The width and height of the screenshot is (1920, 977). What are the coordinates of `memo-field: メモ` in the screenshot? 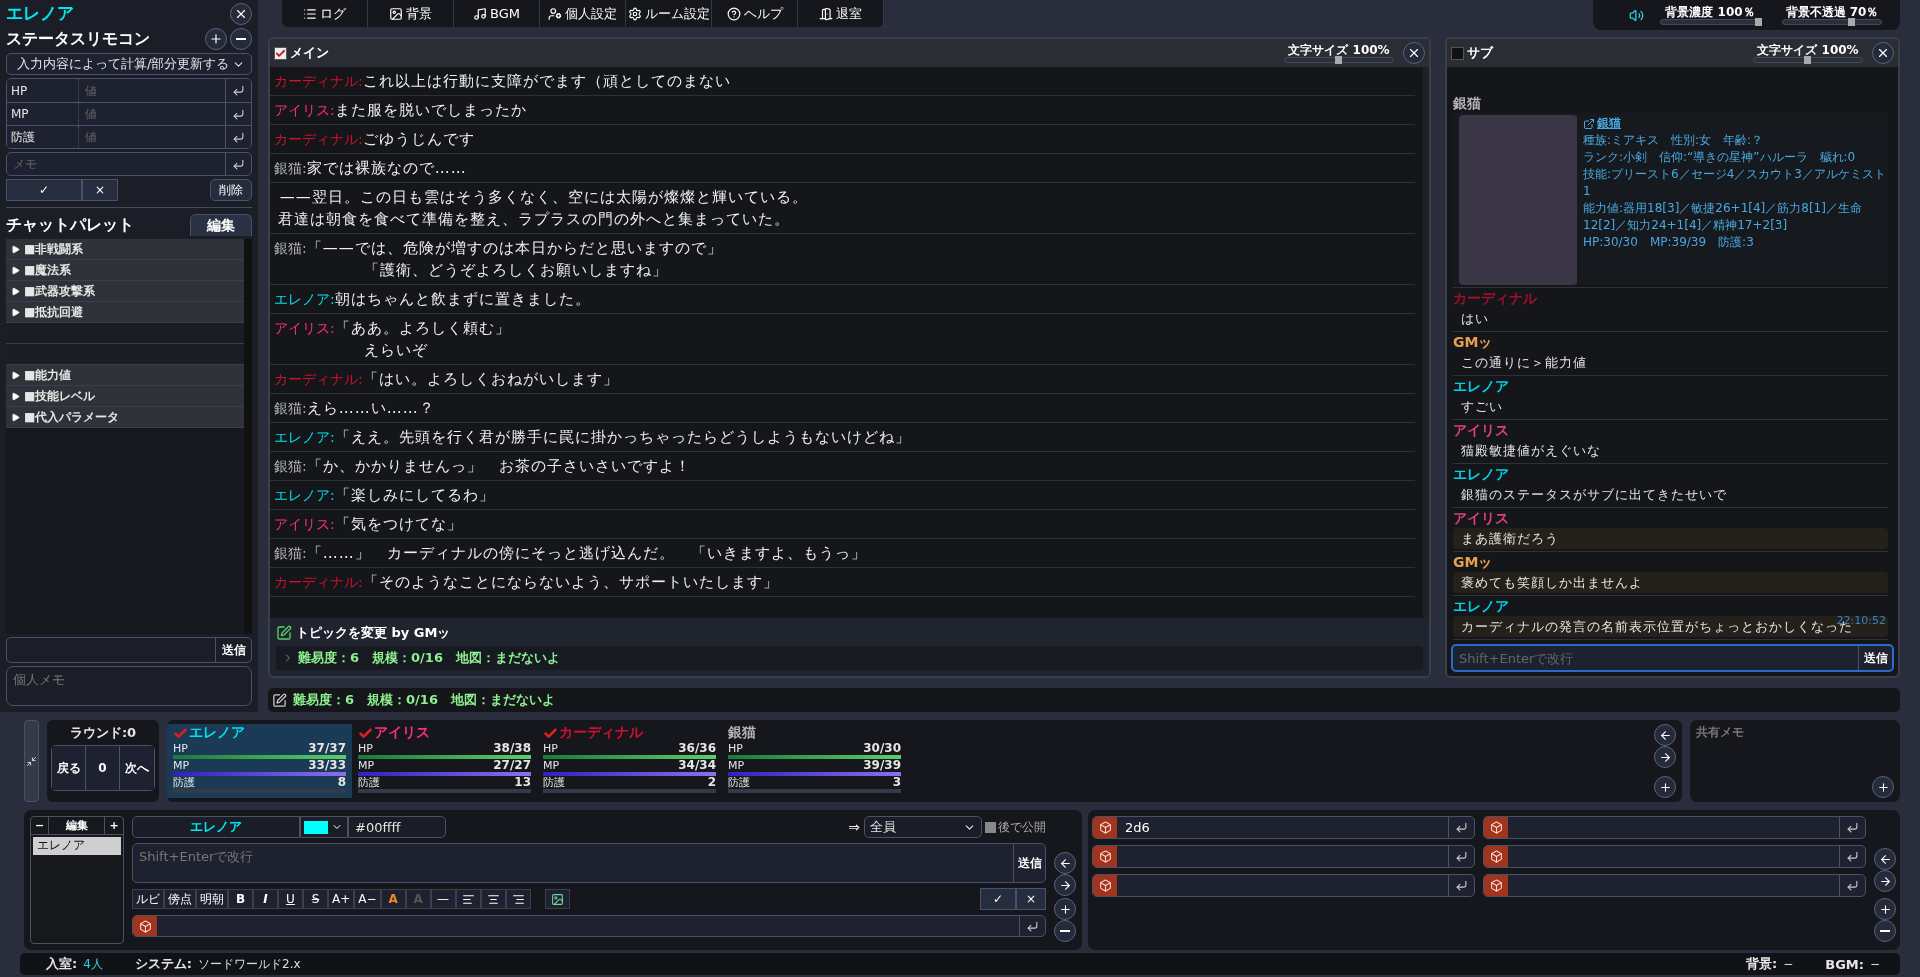 It's located at (129, 164).